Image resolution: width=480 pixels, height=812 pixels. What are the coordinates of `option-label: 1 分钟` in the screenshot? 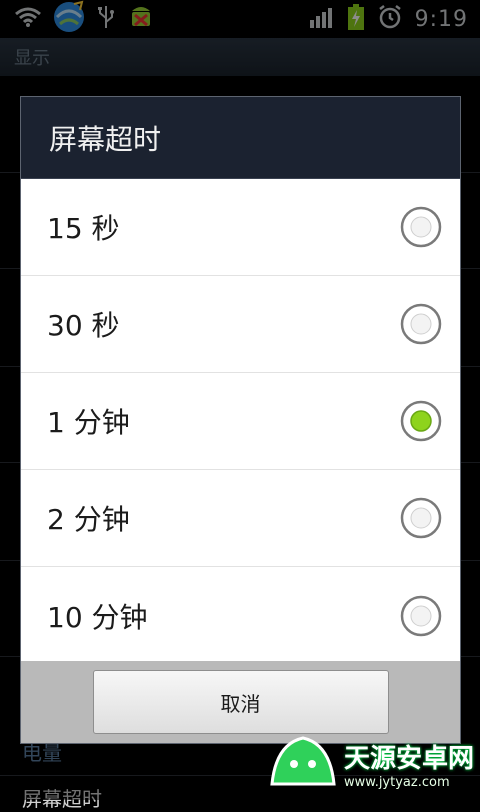 It's located at (88, 422).